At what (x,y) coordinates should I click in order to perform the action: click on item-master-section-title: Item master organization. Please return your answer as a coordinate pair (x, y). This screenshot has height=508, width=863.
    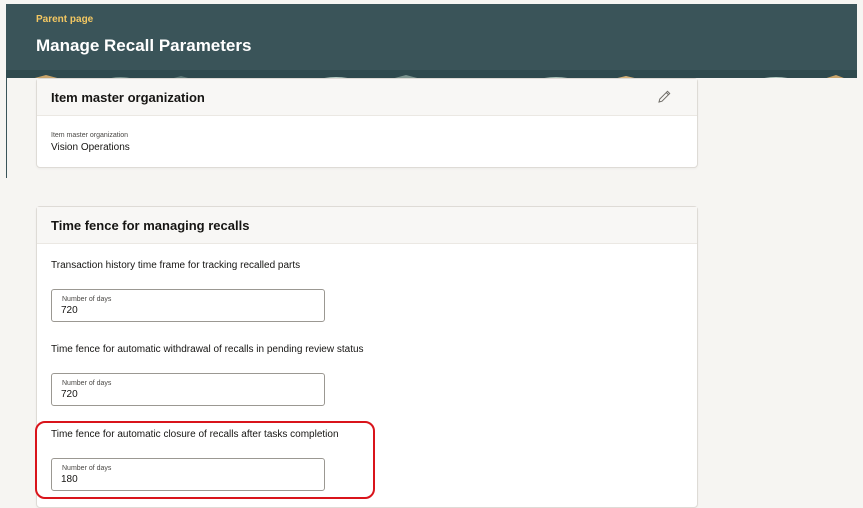
    Looking at the image, I should click on (128, 97).